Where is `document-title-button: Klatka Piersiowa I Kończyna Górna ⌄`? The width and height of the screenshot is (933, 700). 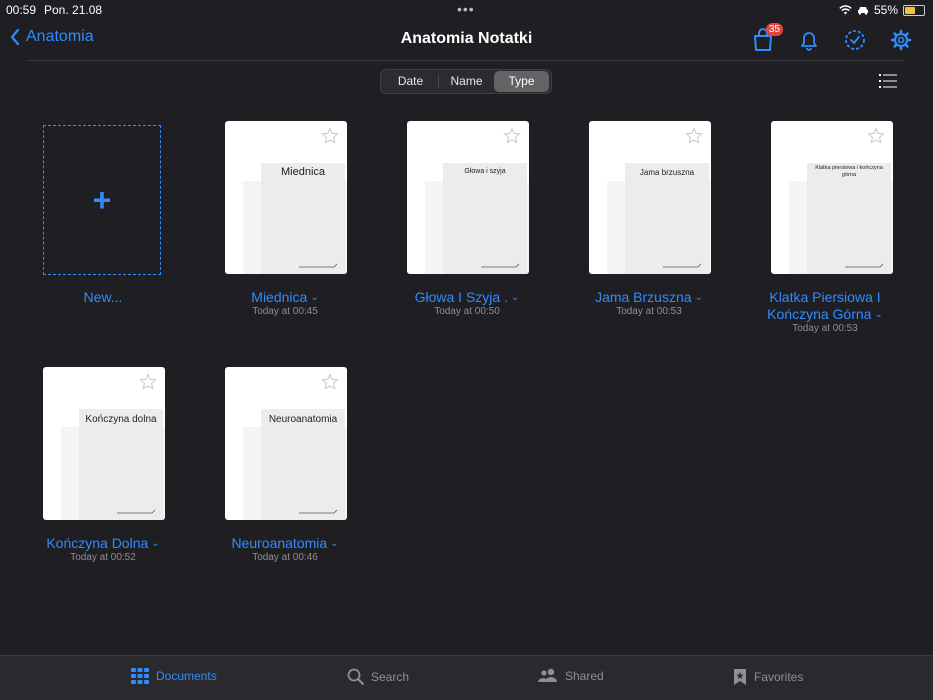 document-title-button: Klatka Piersiowa I Kończyna Górna ⌄ is located at coordinates (825, 306).